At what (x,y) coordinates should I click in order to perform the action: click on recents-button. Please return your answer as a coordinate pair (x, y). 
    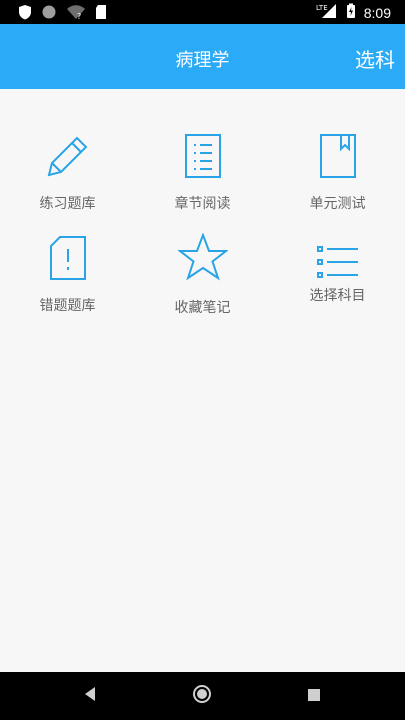
    Looking at the image, I should click on (314, 696).